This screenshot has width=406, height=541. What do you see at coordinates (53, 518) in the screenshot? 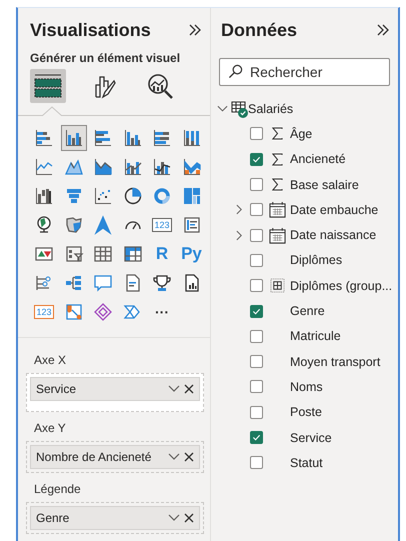
I see `field-value: Genre` at bounding box center [53, 518].